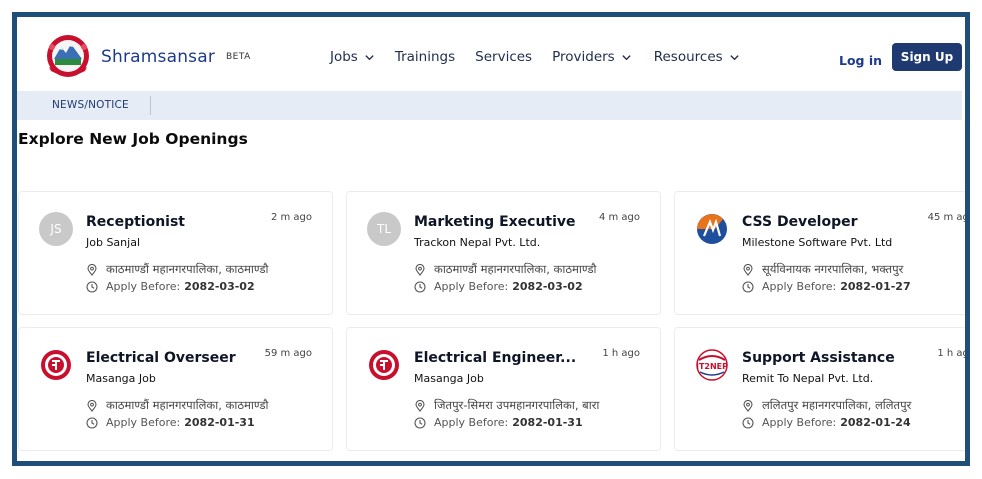 The width and height of the screenshot is (982, 479). Describe the element at coordinates (161, 358) in the screenshot. I see `job-title: Electrical Overseer` at that location.